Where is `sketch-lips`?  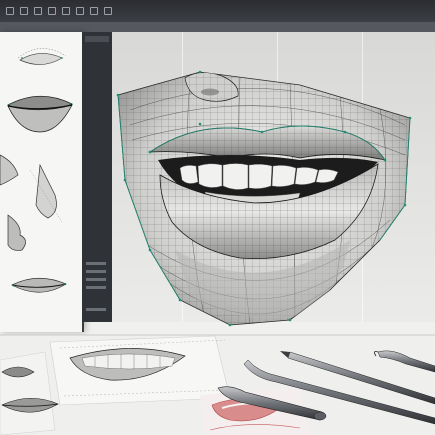
sketch-lips is located at coordinates (41, 59).